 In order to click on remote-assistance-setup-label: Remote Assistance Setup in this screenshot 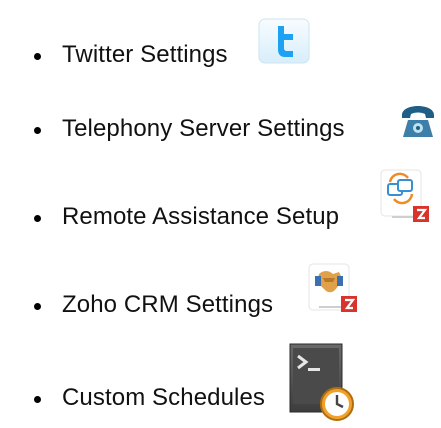, I will do `click(200, 217)`.